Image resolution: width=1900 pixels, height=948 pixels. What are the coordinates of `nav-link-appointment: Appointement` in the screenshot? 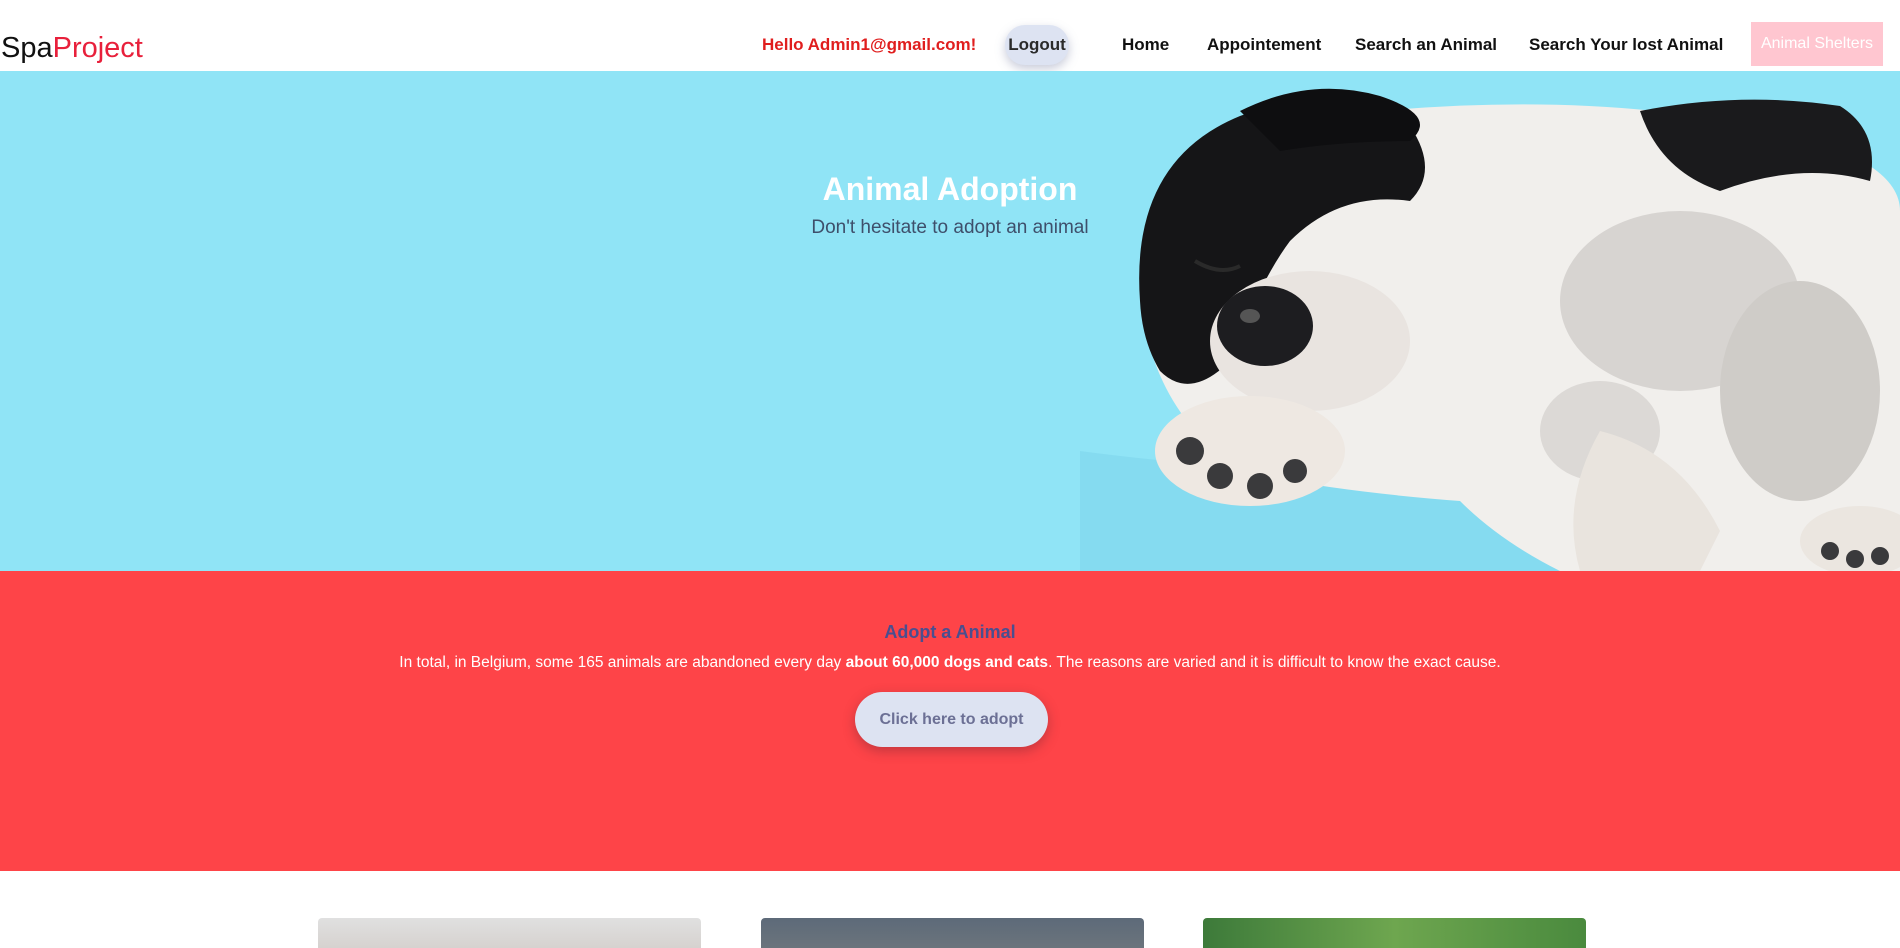 It's located at (1264, 45).